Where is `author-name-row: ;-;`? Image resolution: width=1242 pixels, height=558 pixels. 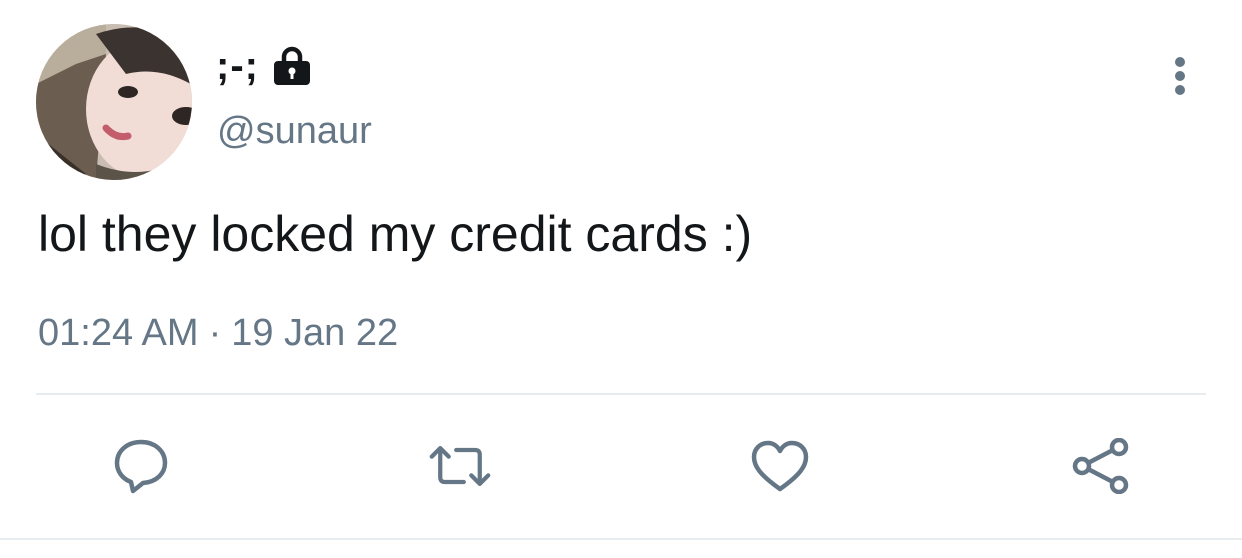
author-name-row: ;-; is located at coordinates (264, 66).